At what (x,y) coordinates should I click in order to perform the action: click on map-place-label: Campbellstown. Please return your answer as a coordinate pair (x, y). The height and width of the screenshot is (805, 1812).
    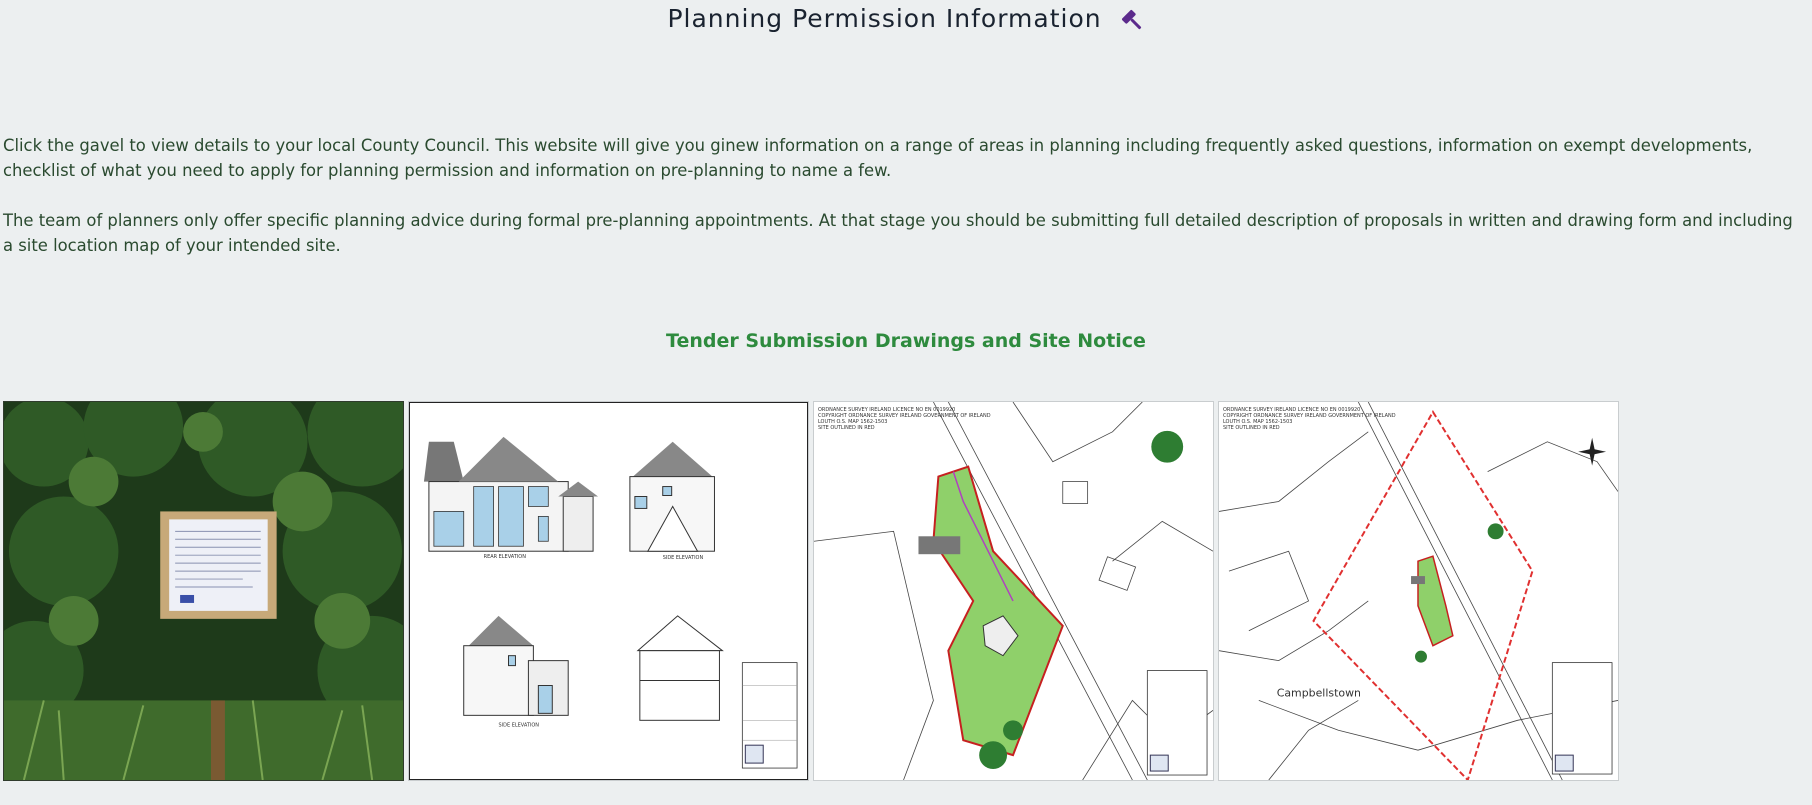
    Looking at the image, I should click on (1319, 692).